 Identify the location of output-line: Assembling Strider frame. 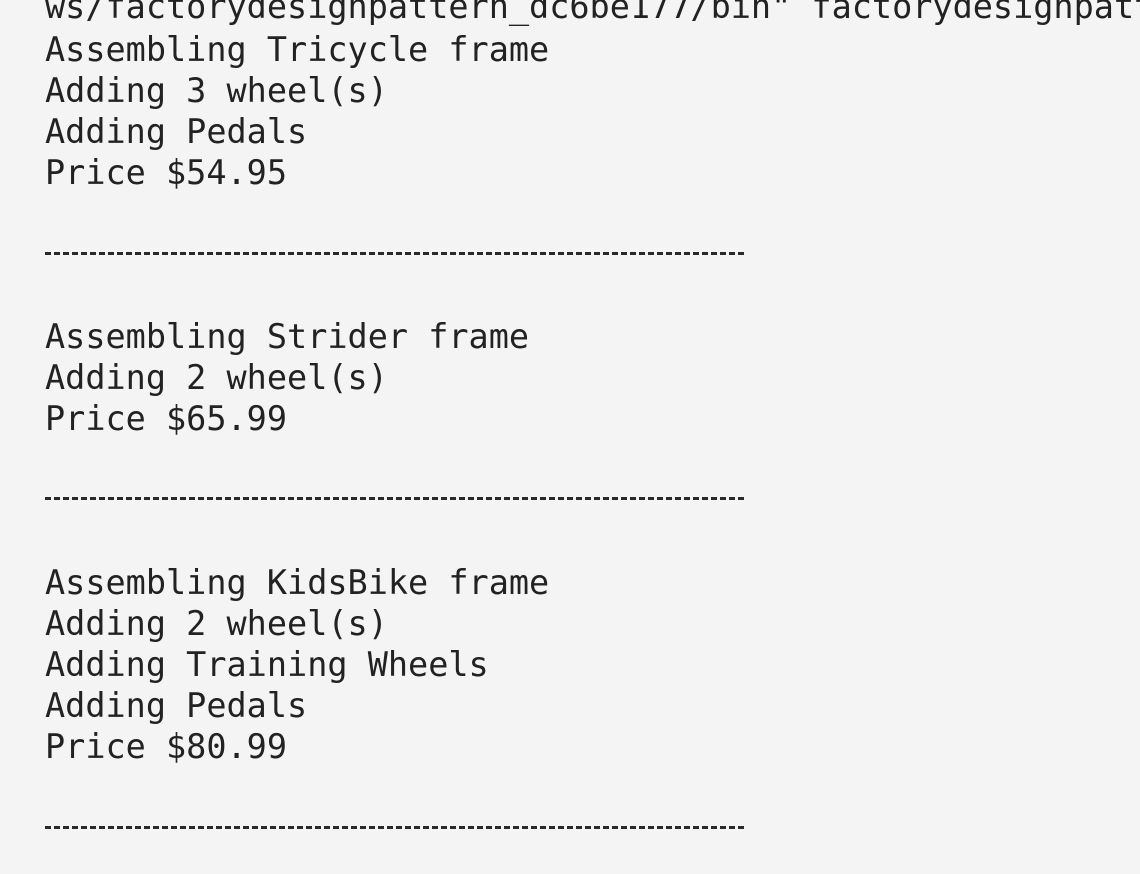
(287, 336).